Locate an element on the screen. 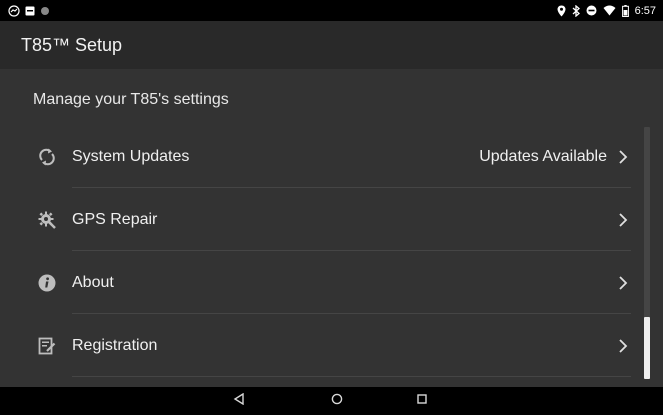 The image size is (663, 415). location-icon is located at coordinates (561, 11).